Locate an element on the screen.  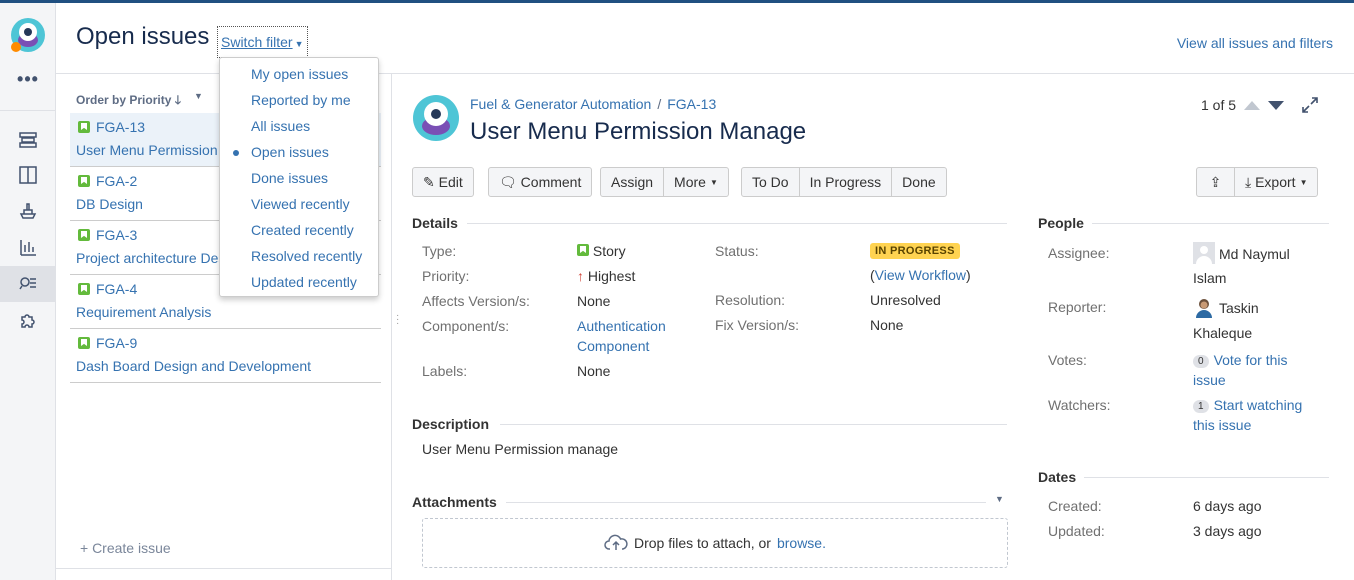
assign-button: Assign is located at coordinates (633, 182).